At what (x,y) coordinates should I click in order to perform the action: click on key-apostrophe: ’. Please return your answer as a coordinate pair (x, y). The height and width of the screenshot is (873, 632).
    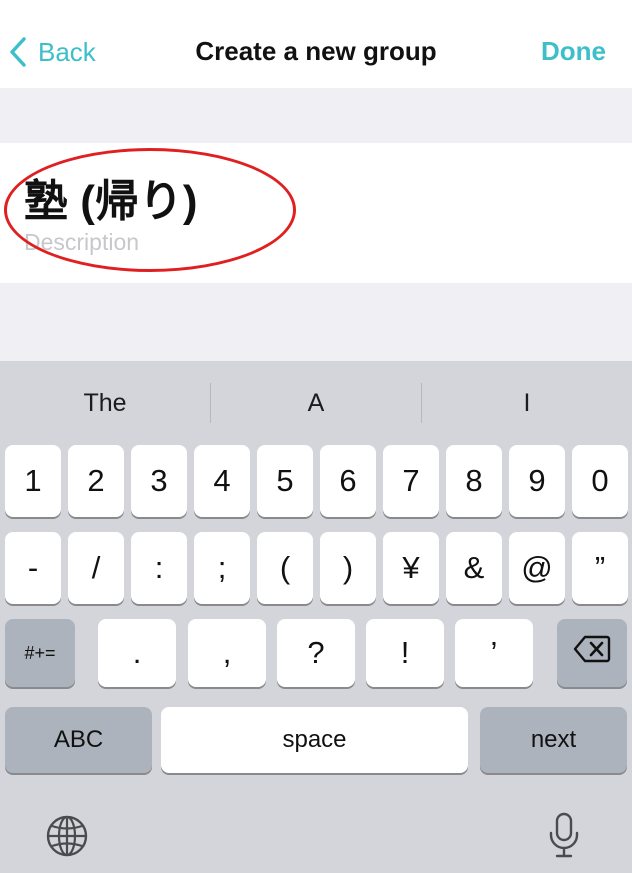
    Looking at the image, I should click on (494, 653).